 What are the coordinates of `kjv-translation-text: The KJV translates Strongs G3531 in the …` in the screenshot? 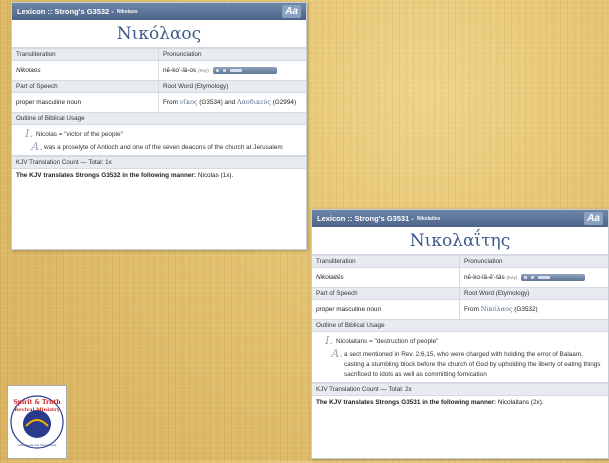 It's located at (460, 402).